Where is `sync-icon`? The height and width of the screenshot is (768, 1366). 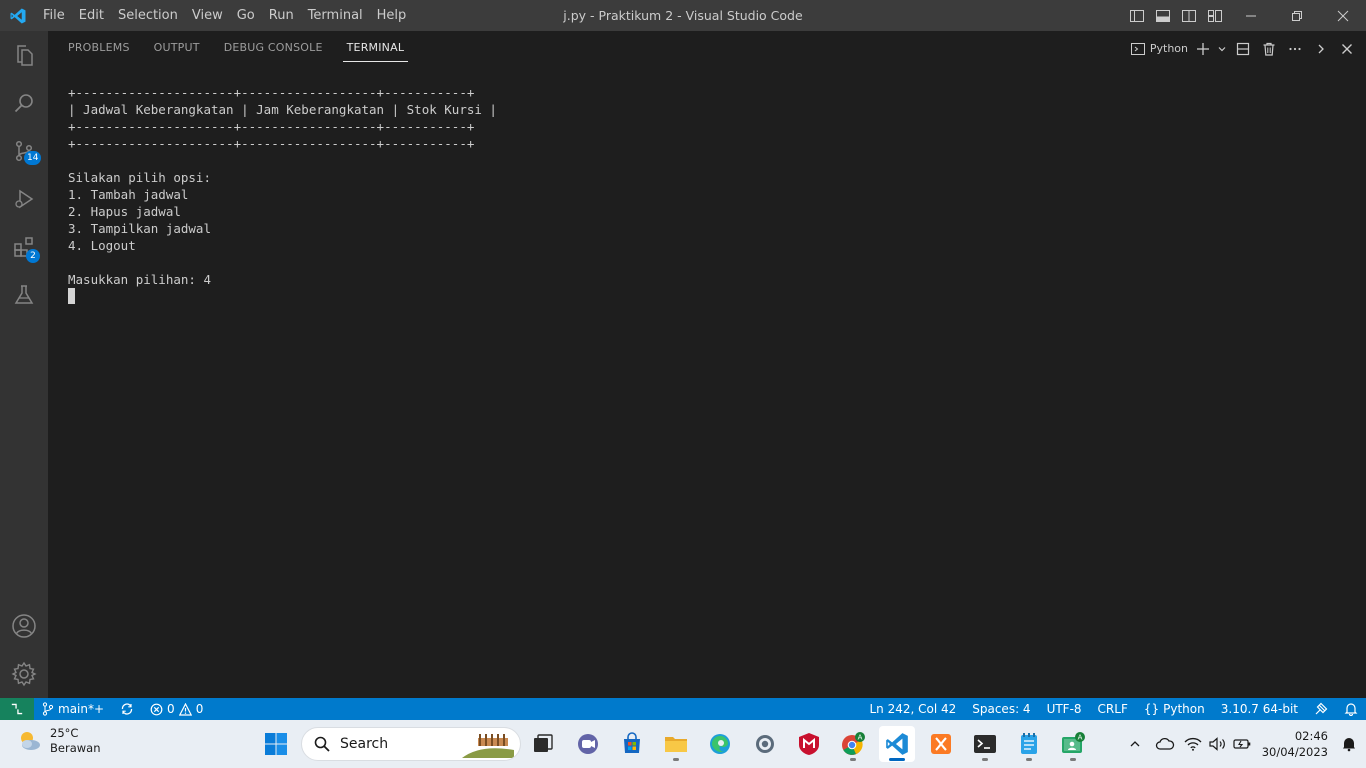 sync-icon is located at coordinates (127, 709).